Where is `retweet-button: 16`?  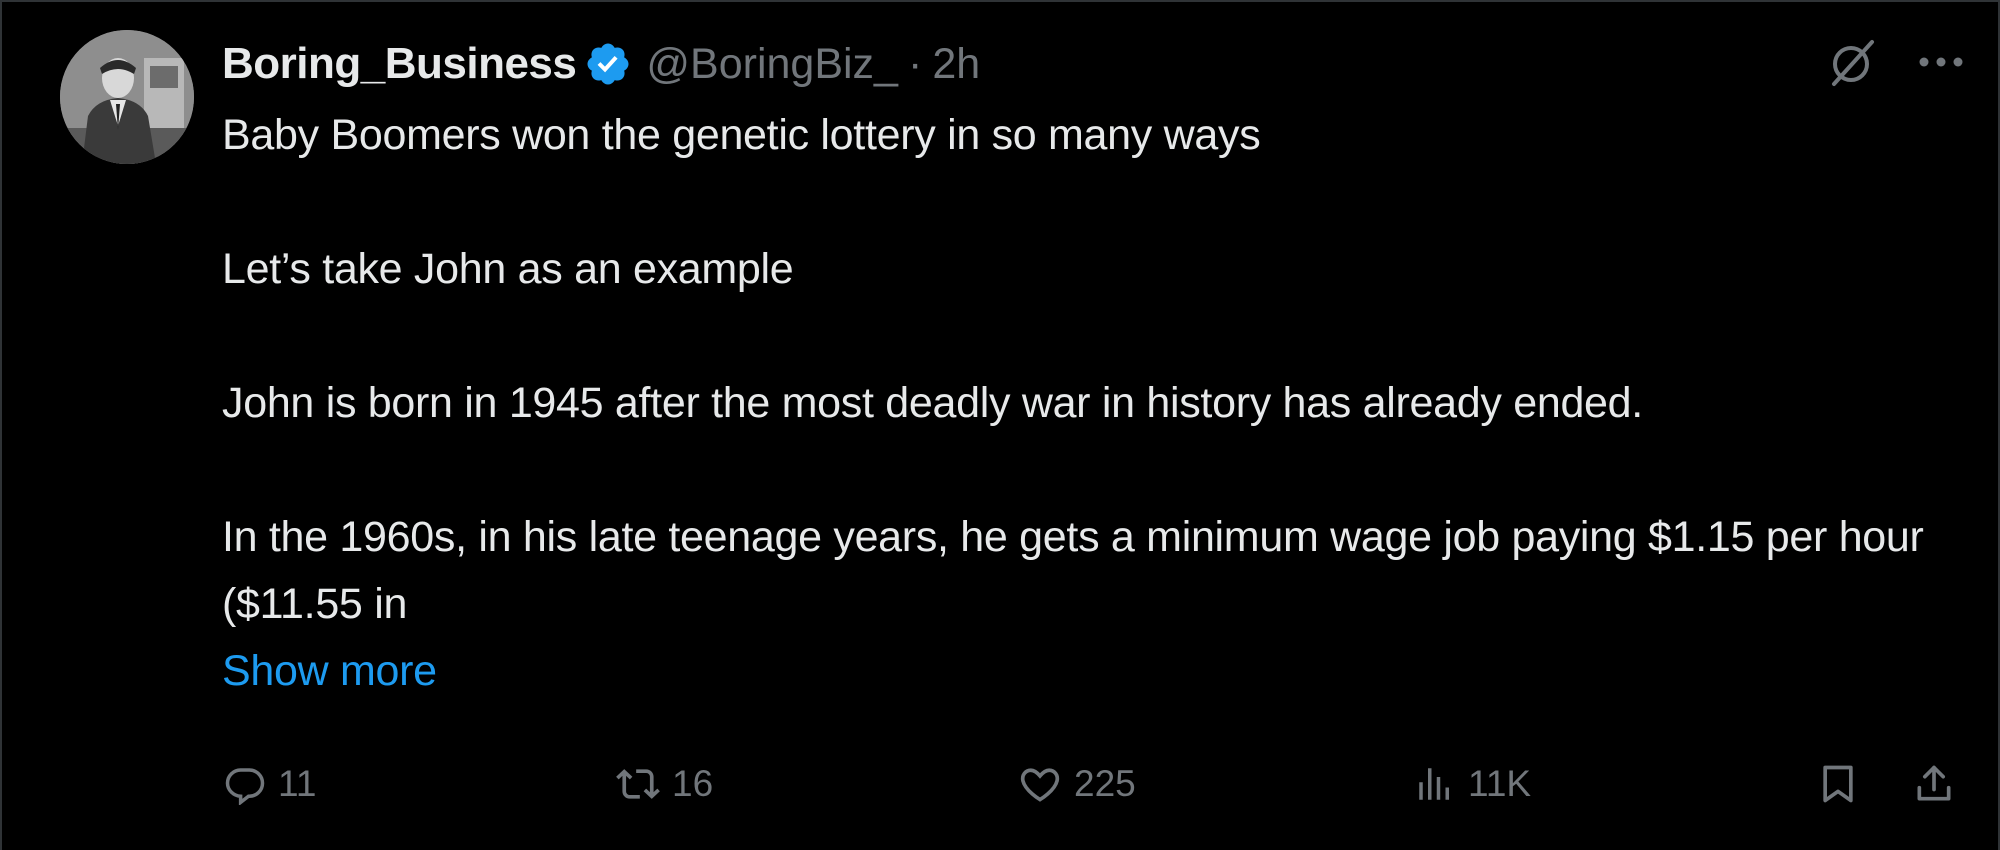 retweet-button: 16 is located at coordinates (664, 784).